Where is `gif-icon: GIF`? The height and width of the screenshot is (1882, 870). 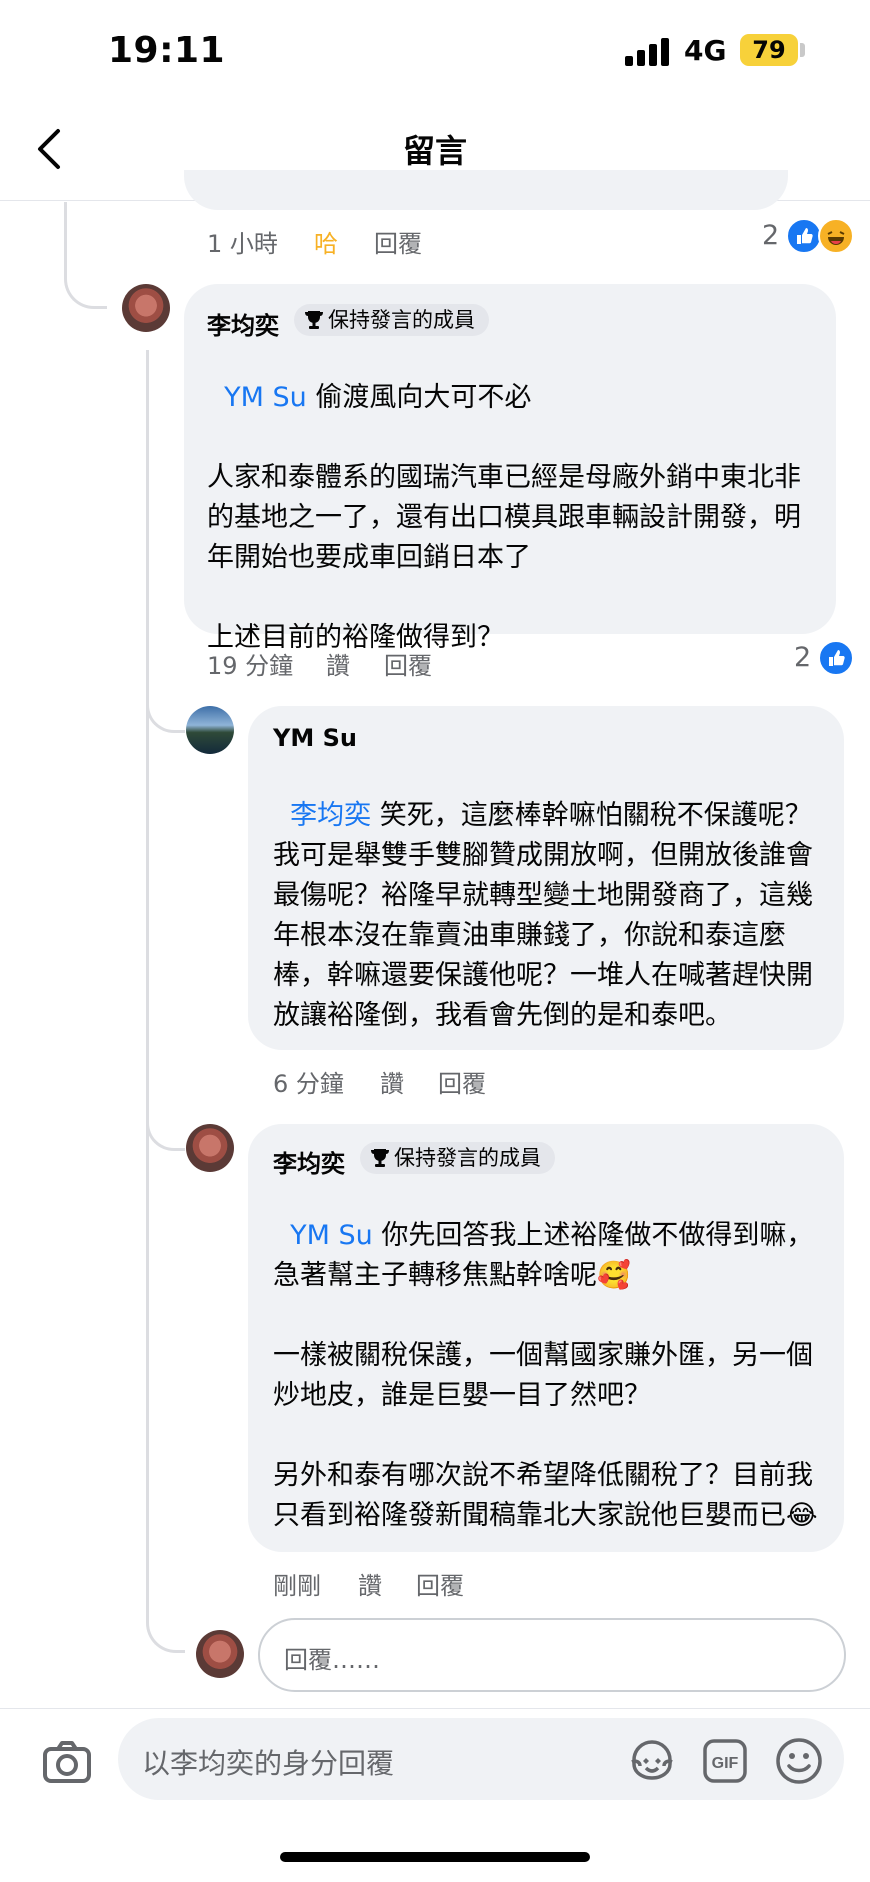
gif-icon: GIF is located at coordinates (725, 1761).